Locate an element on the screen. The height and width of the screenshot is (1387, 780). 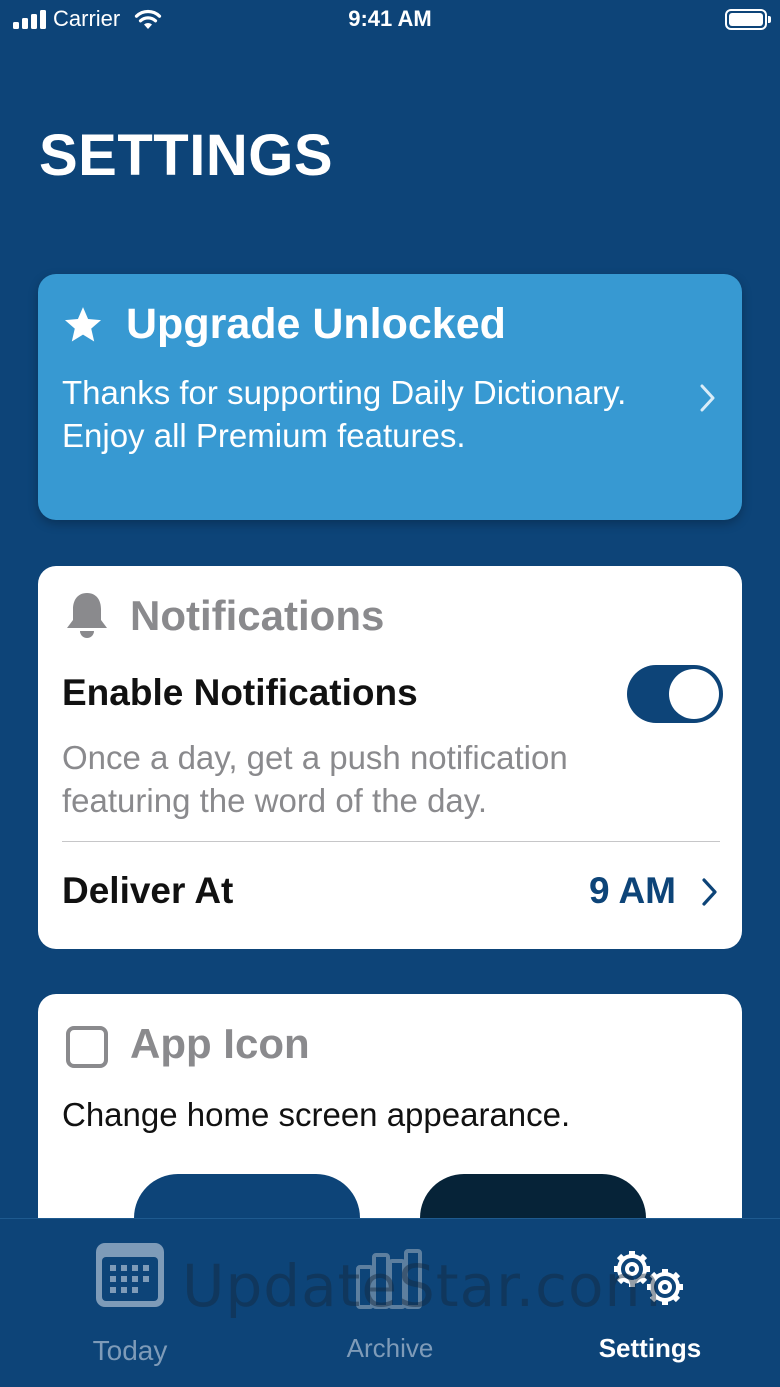
status-time: 9:41 AM is located at coordinates (390, 18).